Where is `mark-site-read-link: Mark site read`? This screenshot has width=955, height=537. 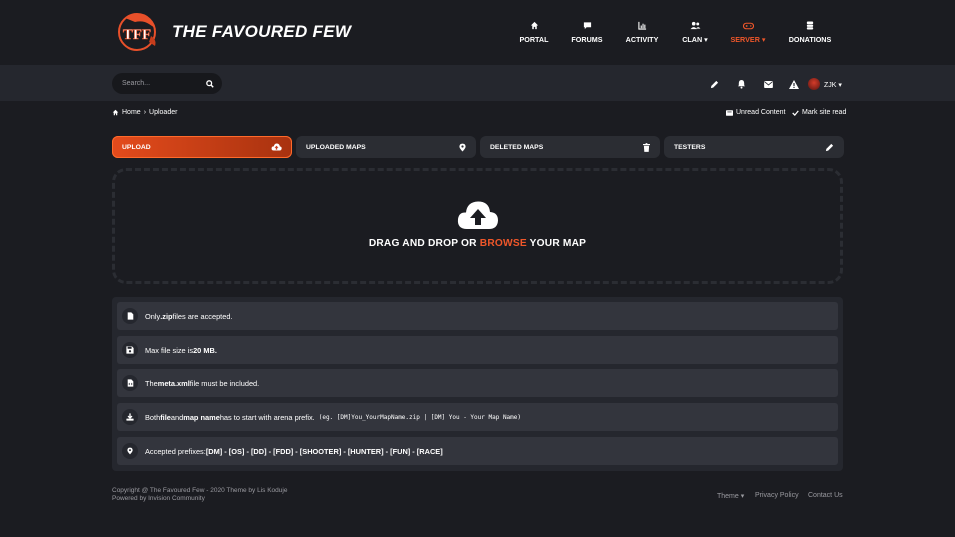
mark-site-read-link: Mark site read is located at coordinates (819, 112).